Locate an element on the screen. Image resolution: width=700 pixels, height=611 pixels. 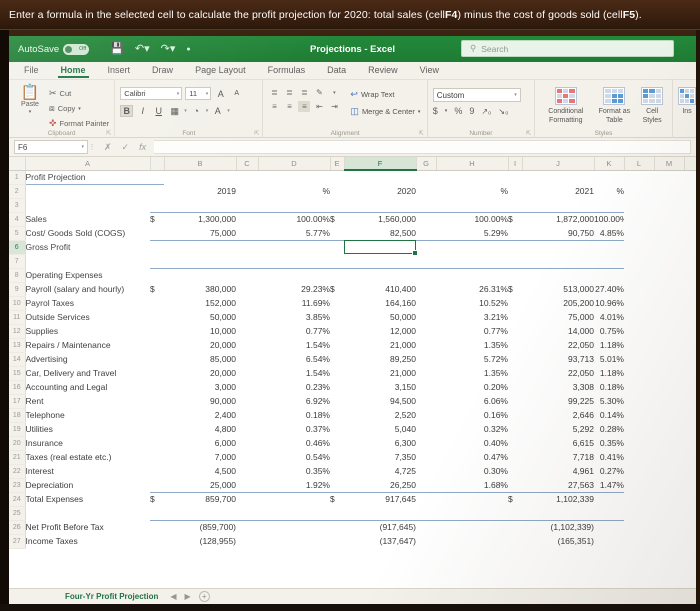
number-dialog-launcher-icon: ⇱ is located at coordinates (528, 133).